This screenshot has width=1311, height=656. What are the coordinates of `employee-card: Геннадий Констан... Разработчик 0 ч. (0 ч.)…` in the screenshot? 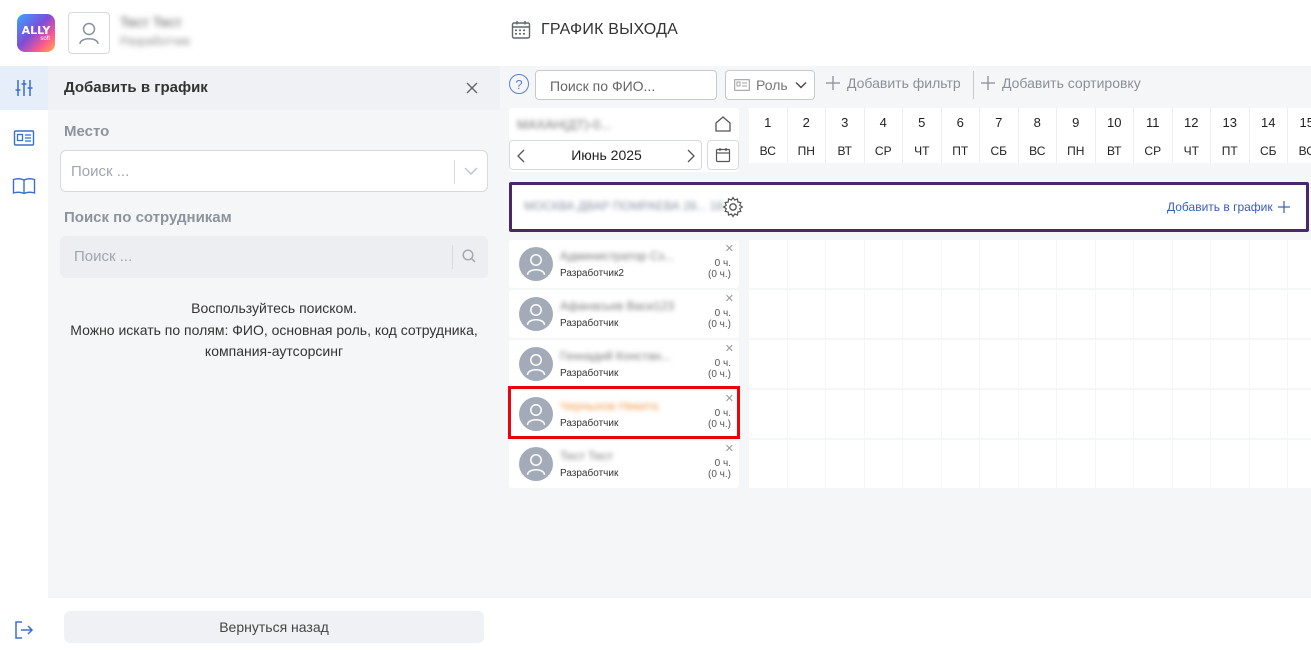 It's located at (624, 364).